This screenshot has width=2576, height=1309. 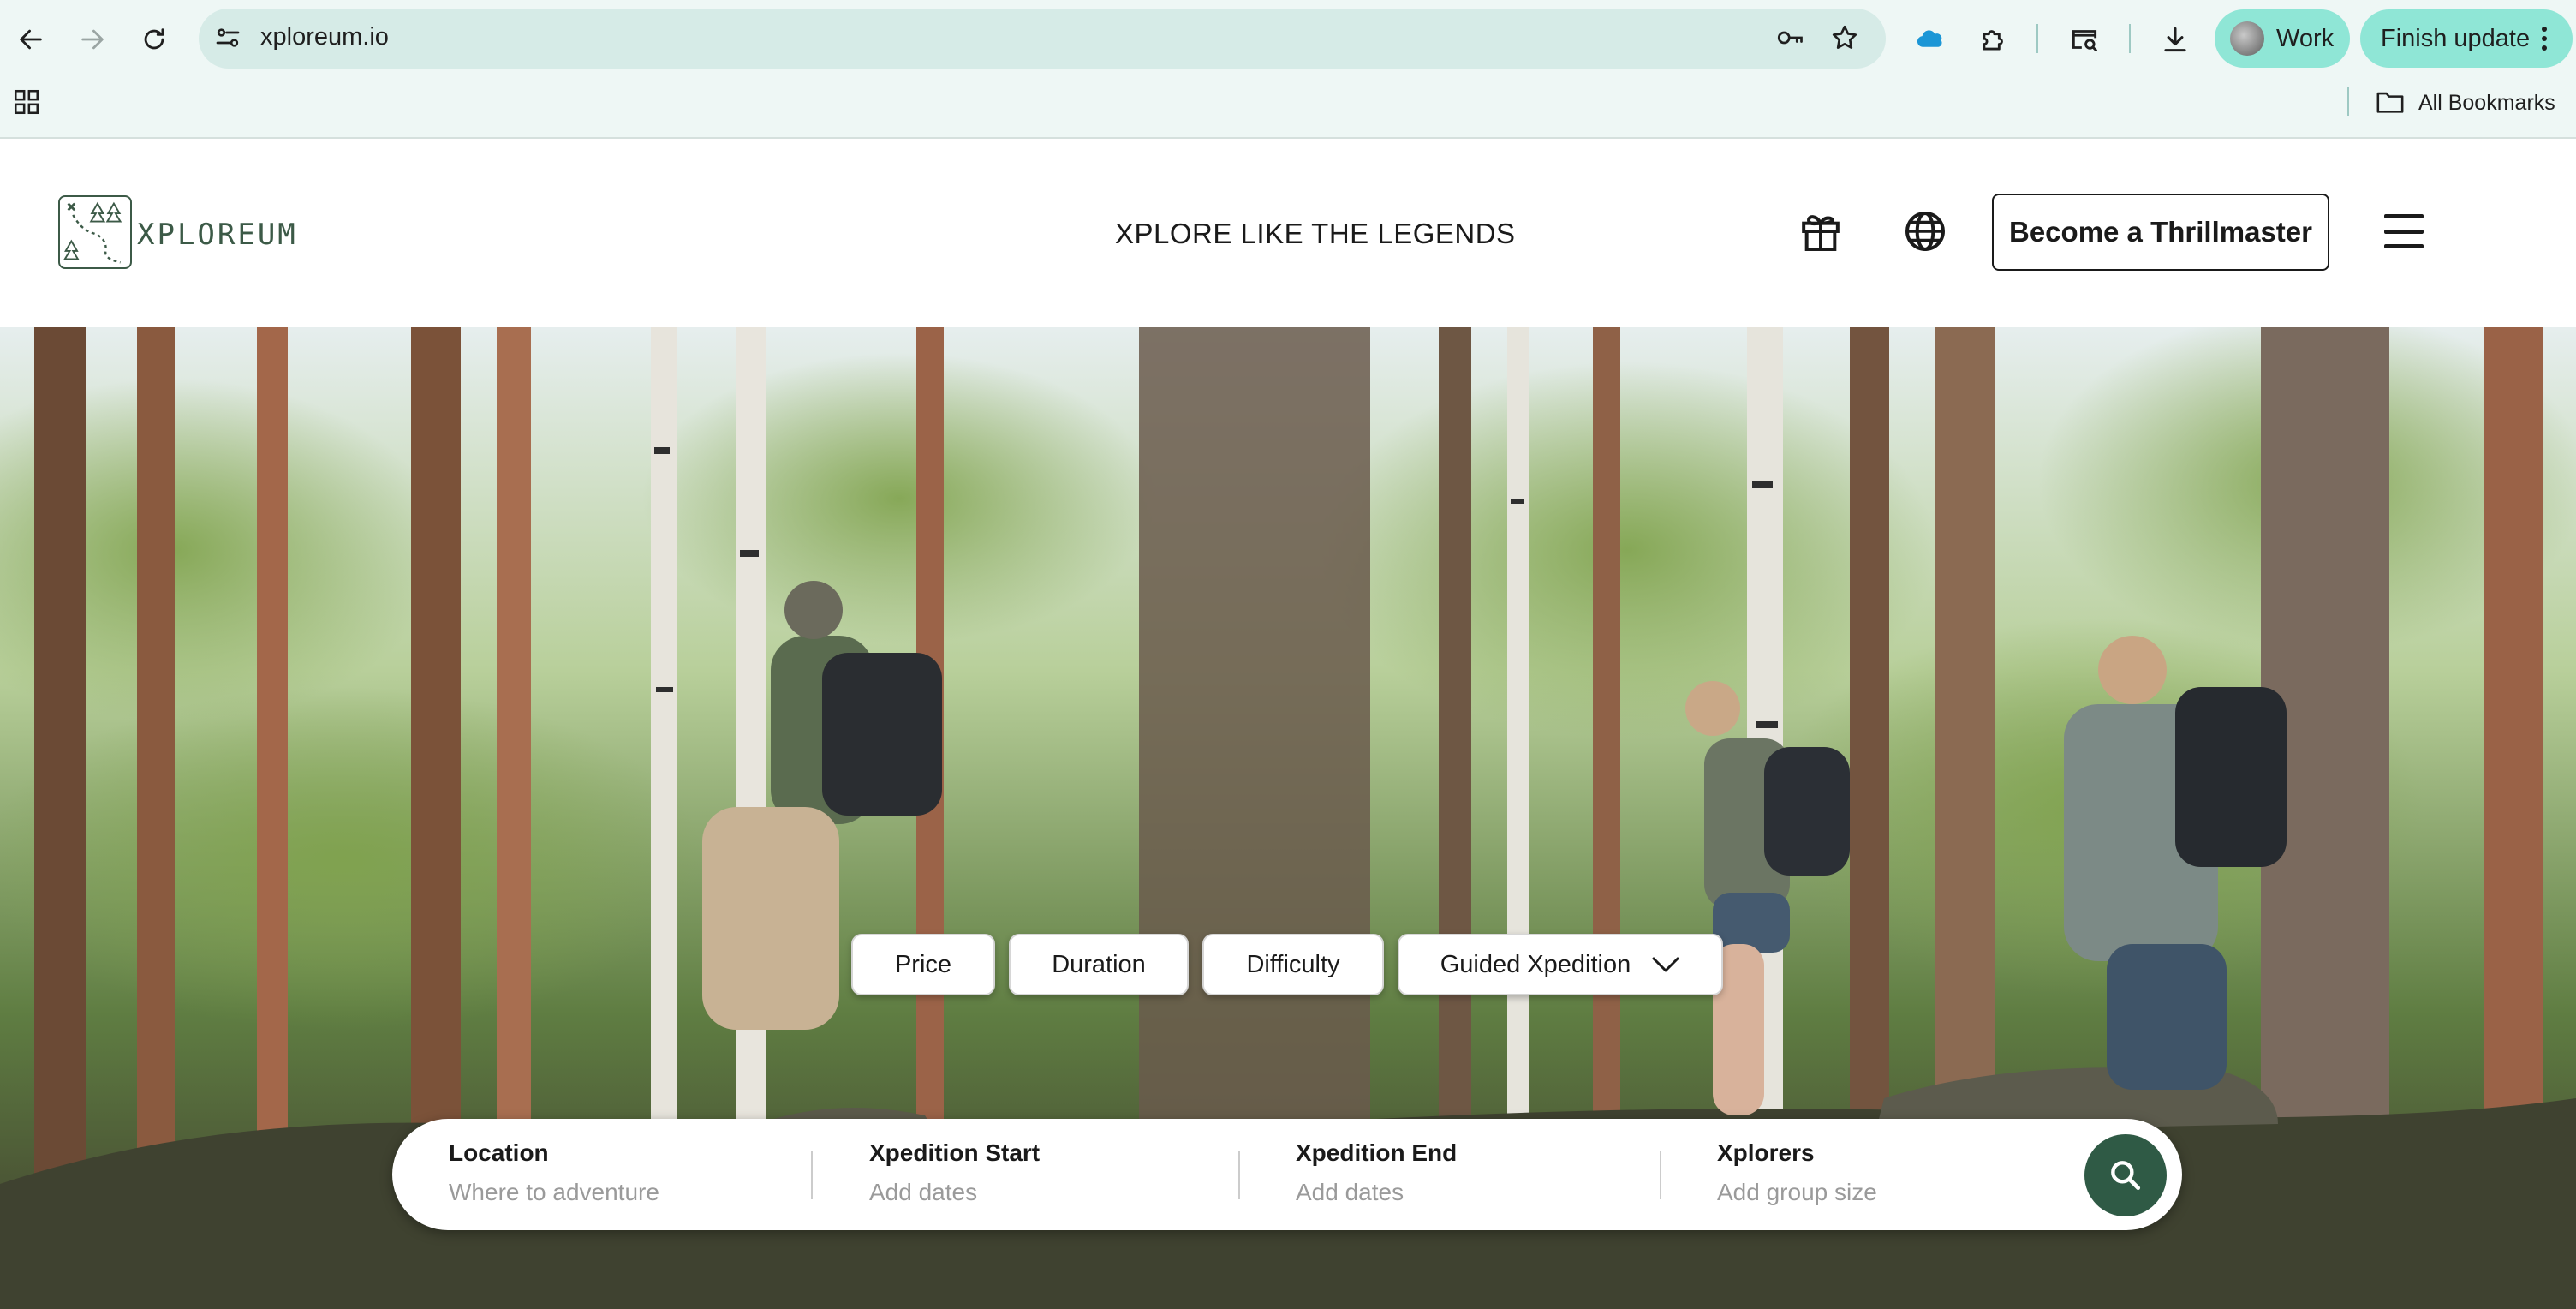 I want to click on chevron-down-icon, so click(x=1665, y=964).